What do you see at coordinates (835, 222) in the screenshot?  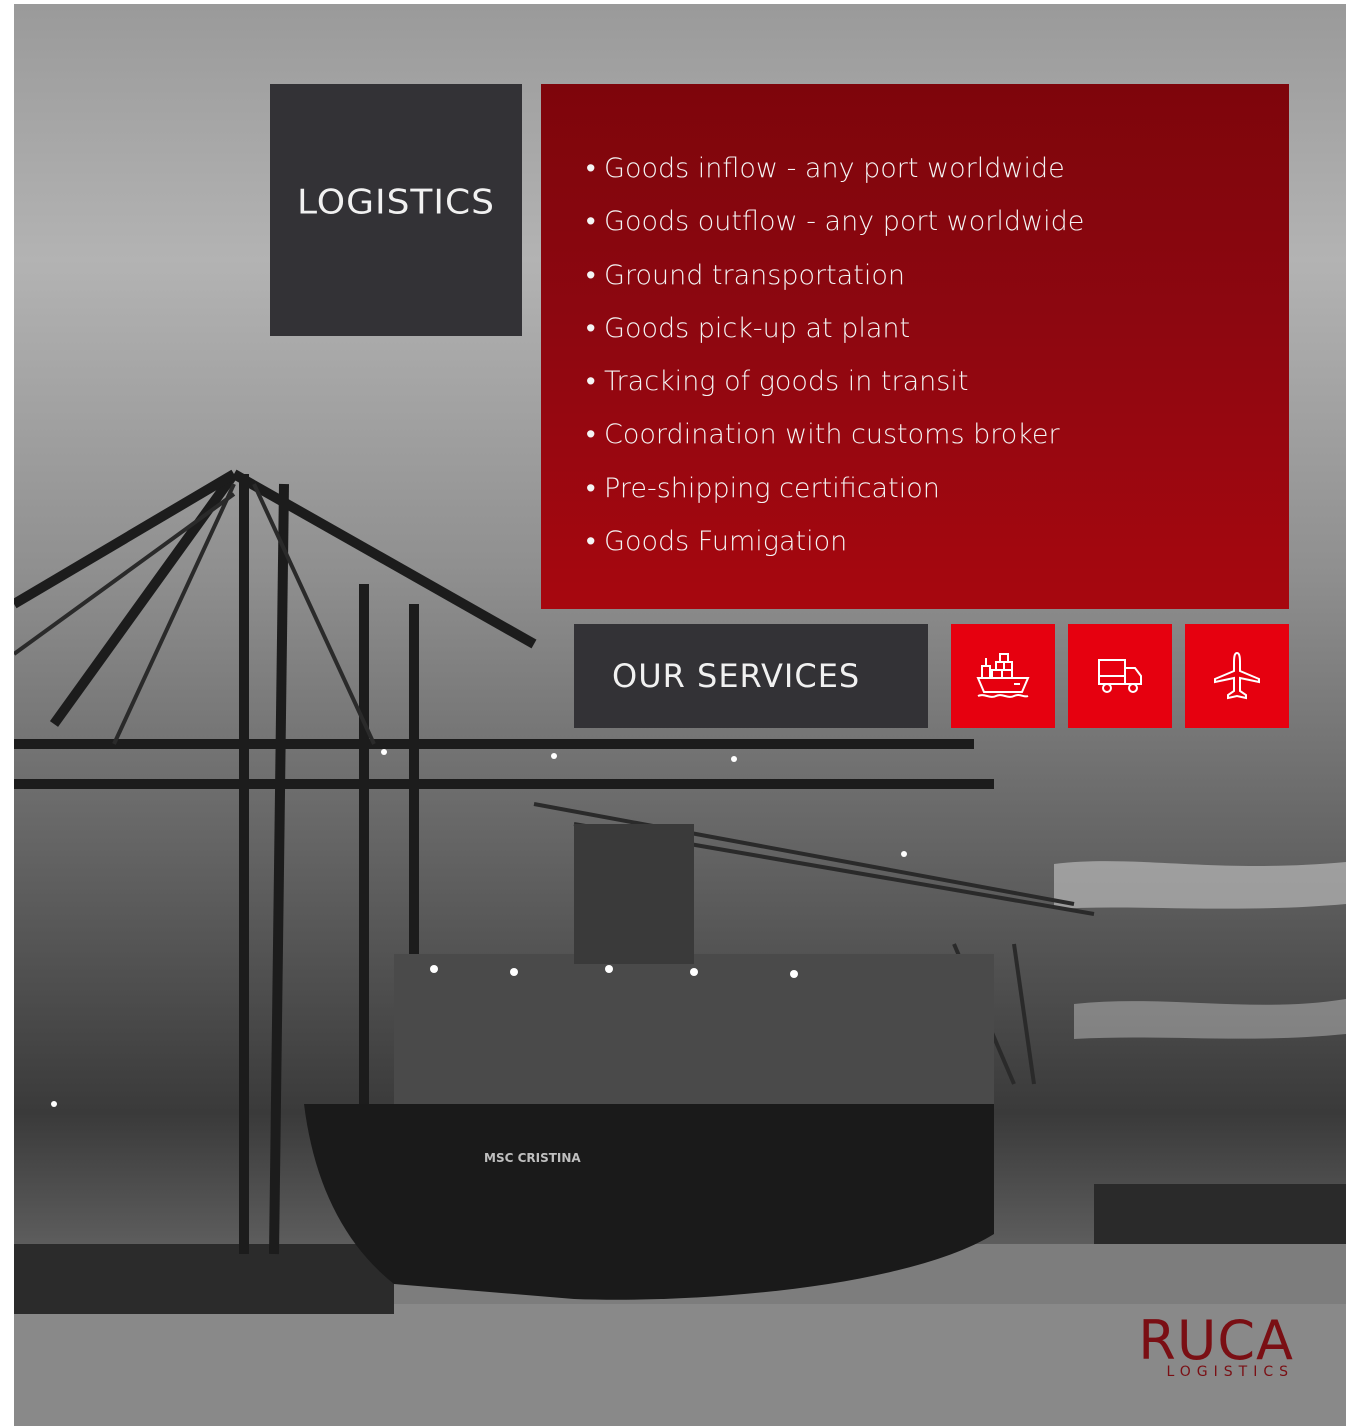 I see `service-item: • Goods outflow - any port worldwide` at bounding box center [835, 222].